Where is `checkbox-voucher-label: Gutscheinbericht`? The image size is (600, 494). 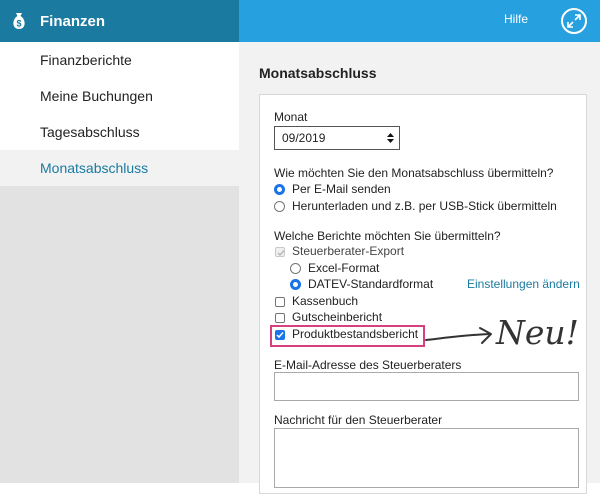 checkbox-voucher-label: Gutscheinbericht is located at coordinates (337, 317).